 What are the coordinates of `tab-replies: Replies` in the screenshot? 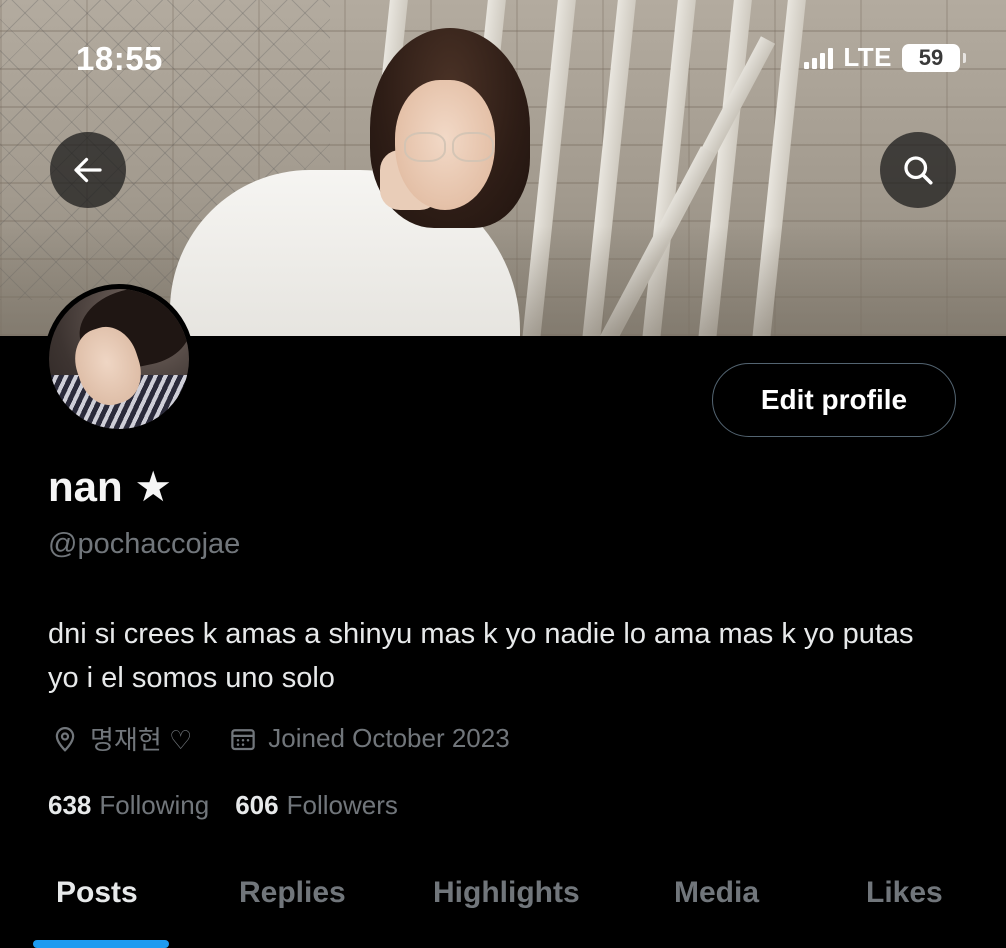 It's located at (292, 893).